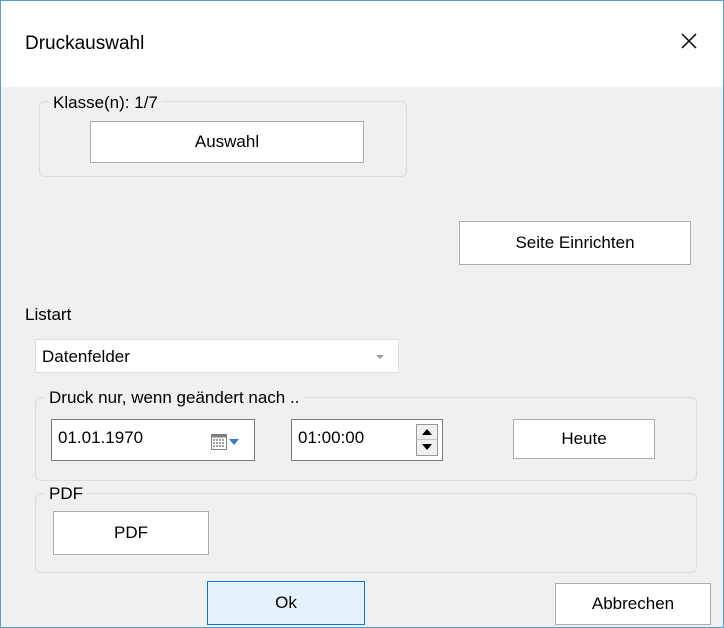 The width and height of the screenshot is (724, 628). Describe the element at coordinates (584, 439) in the screenshot. I see `today-button: Heute` at that location.